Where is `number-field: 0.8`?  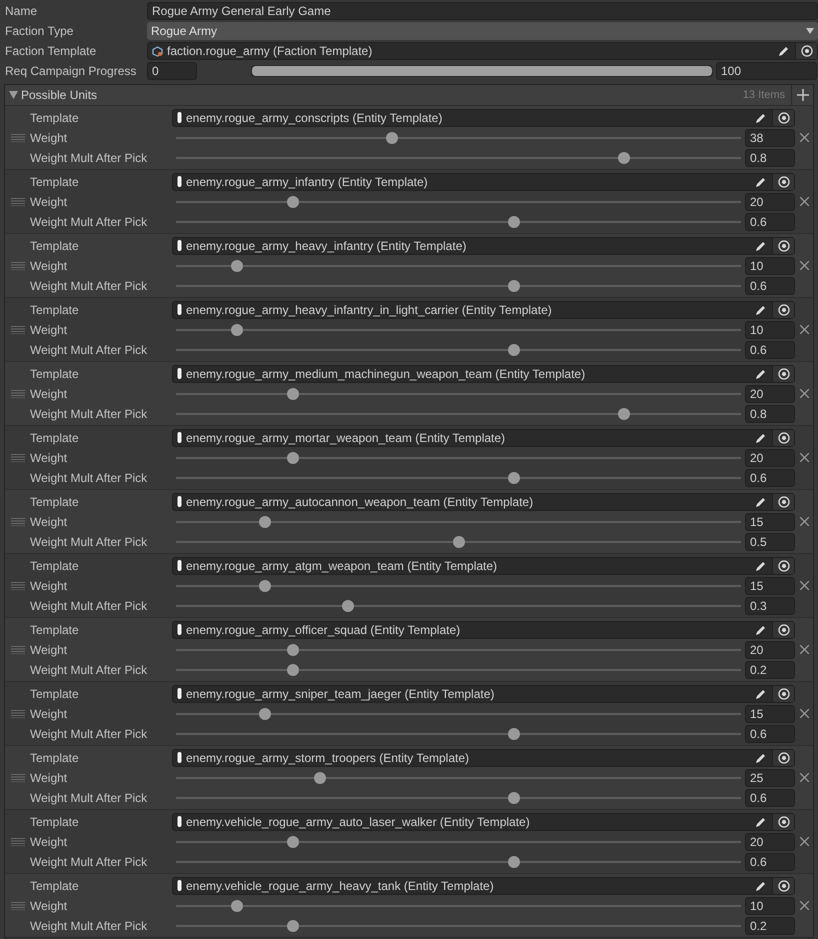 number-field: 0.8 is located at coordinates (770, 157).